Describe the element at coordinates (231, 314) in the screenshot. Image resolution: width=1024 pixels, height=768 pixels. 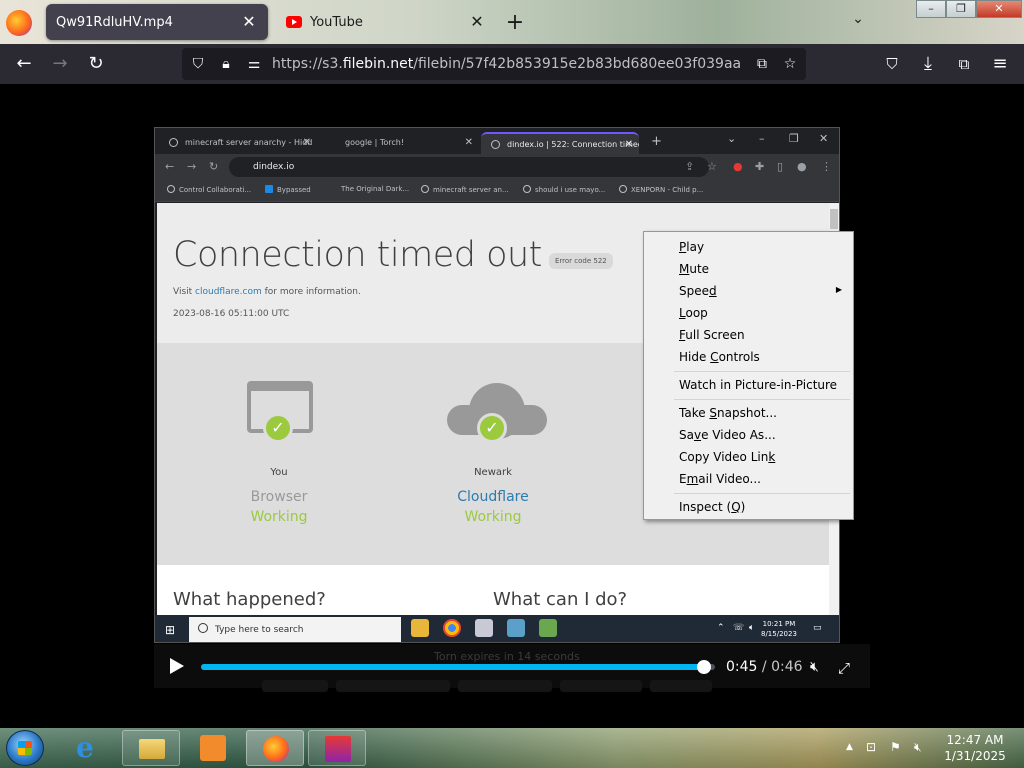
I see `error-timestamp: 2023-08-16 05:11:00 UTC` at that location.